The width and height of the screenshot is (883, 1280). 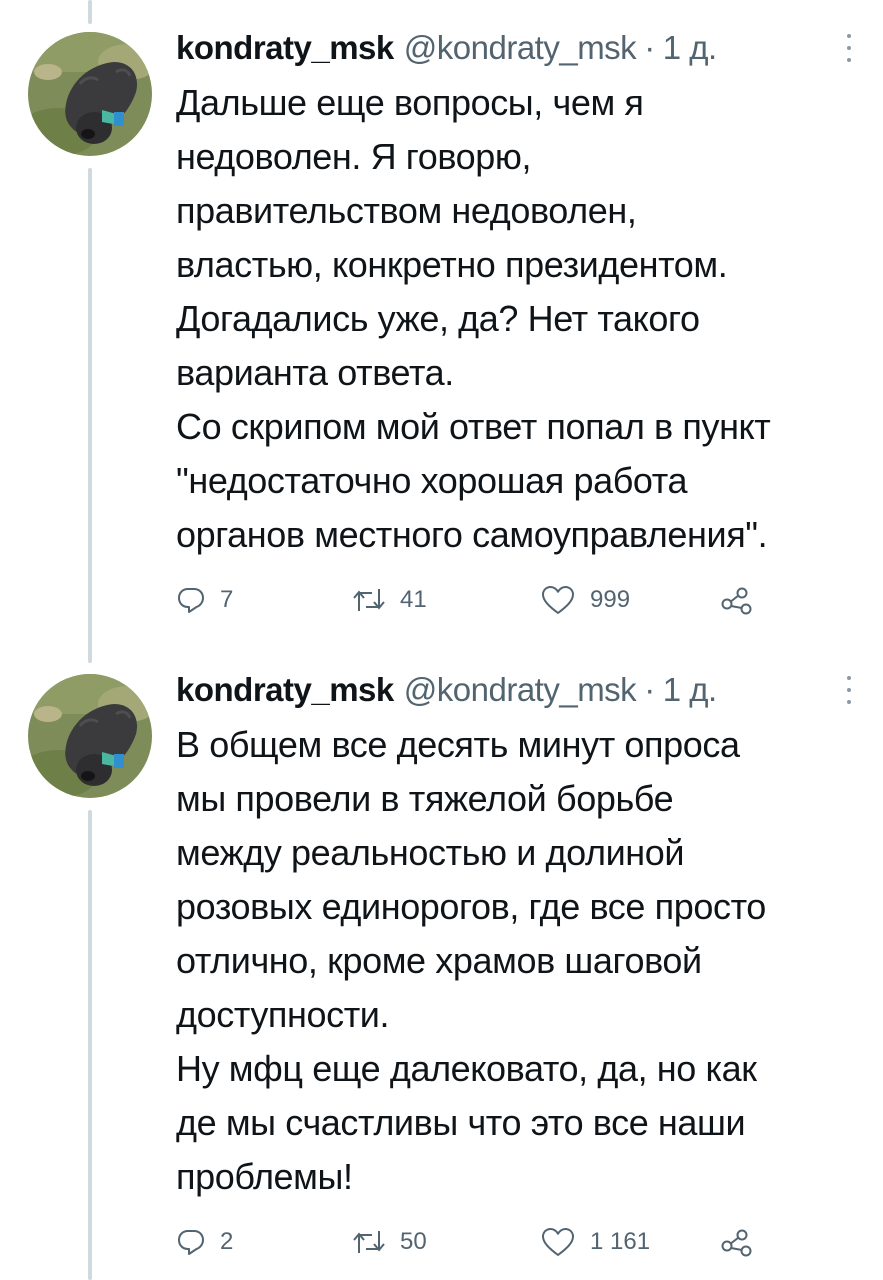 I want to click on reply-button: 2, so click(x=204, y=1242).